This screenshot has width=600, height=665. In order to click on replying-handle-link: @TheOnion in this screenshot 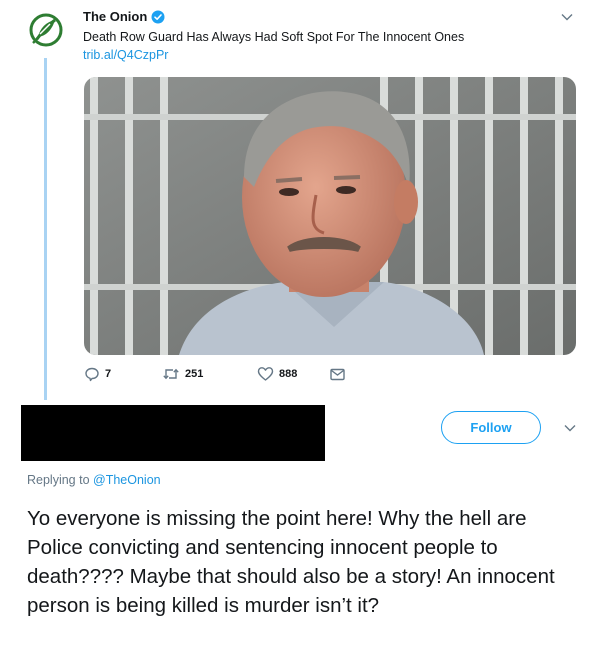, I will do `click(127, 480)`.